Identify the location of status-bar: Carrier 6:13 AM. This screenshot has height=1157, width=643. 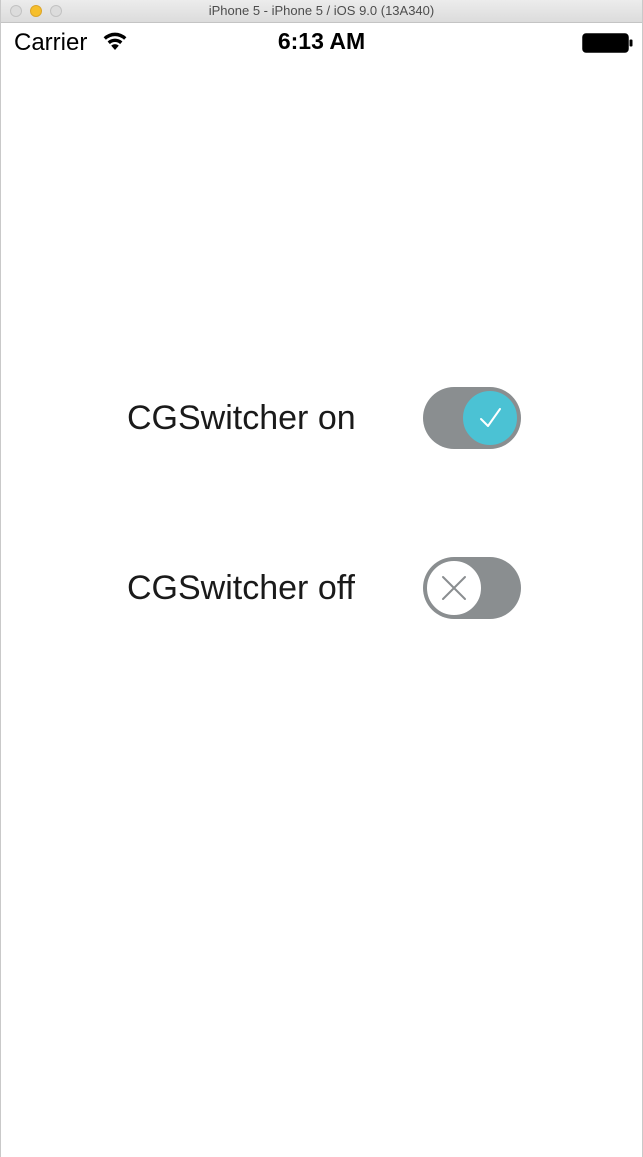
(321, 42).